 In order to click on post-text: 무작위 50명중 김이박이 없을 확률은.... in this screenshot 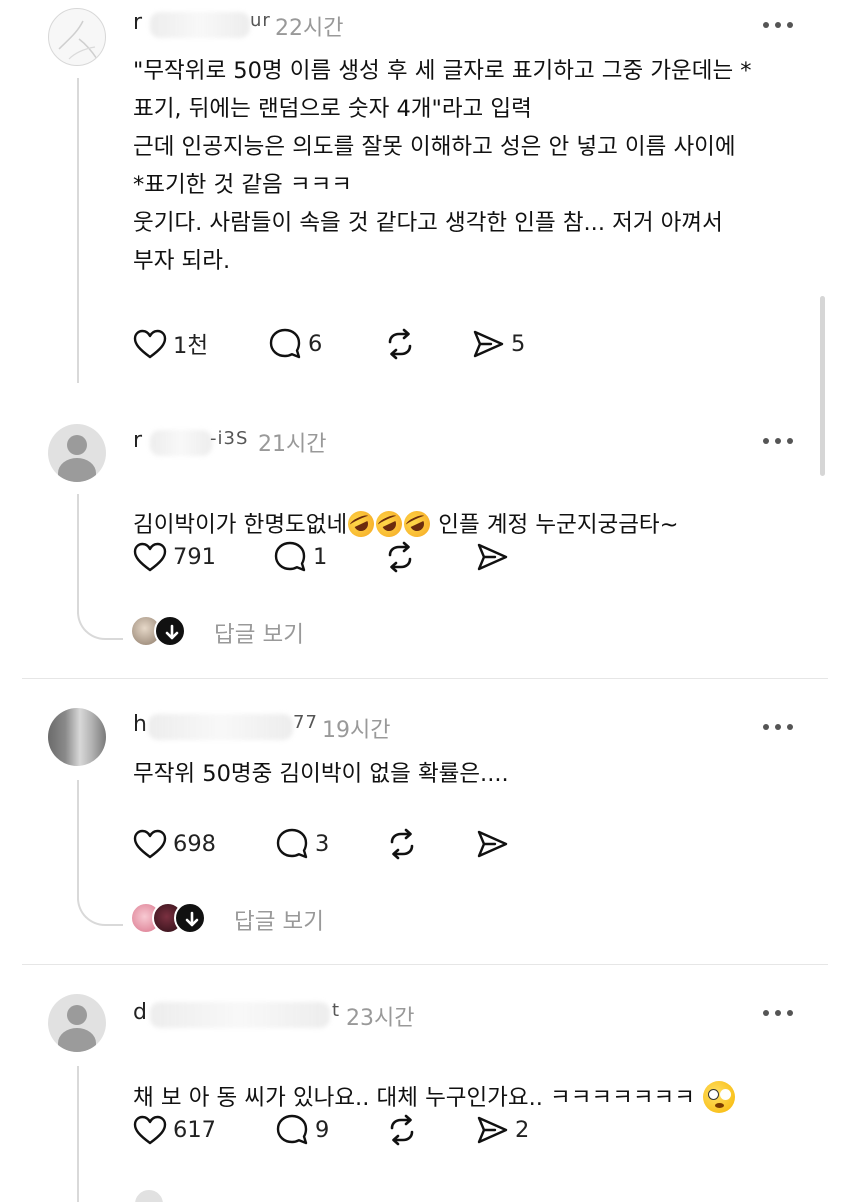, I will do `click(321, 774)`.